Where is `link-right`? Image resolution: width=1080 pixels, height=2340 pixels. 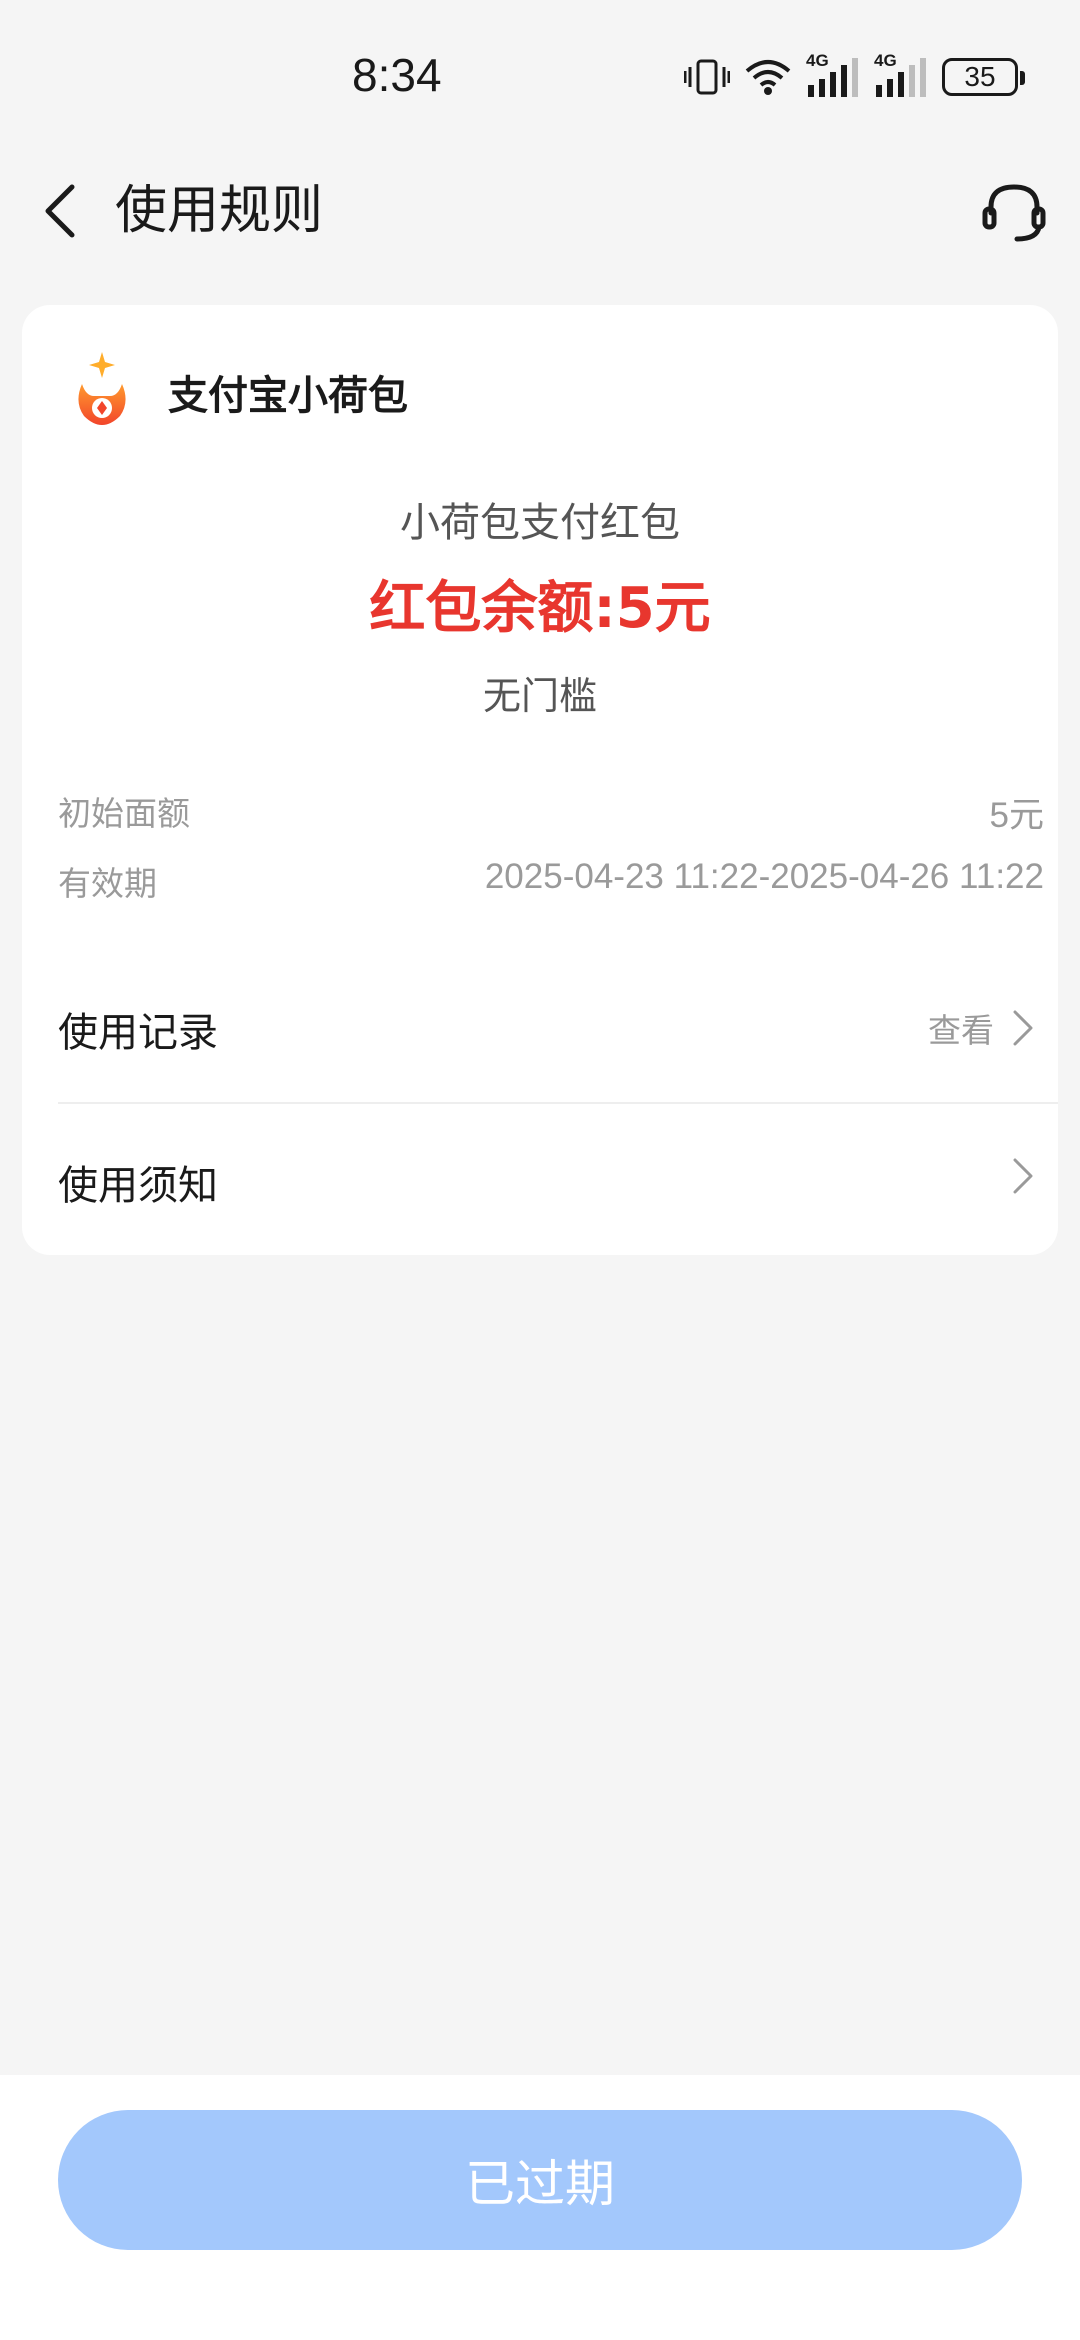 link-right is located at coordinates (1023, 1176).